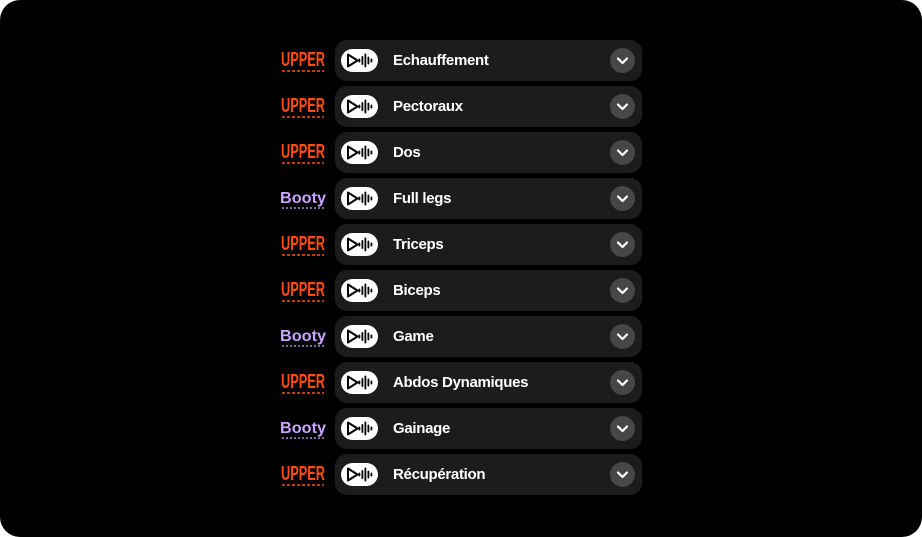 This screenshot has width=922, height=537. I want to click on workout-row-9: Booty Gainage, so click(460, 428).